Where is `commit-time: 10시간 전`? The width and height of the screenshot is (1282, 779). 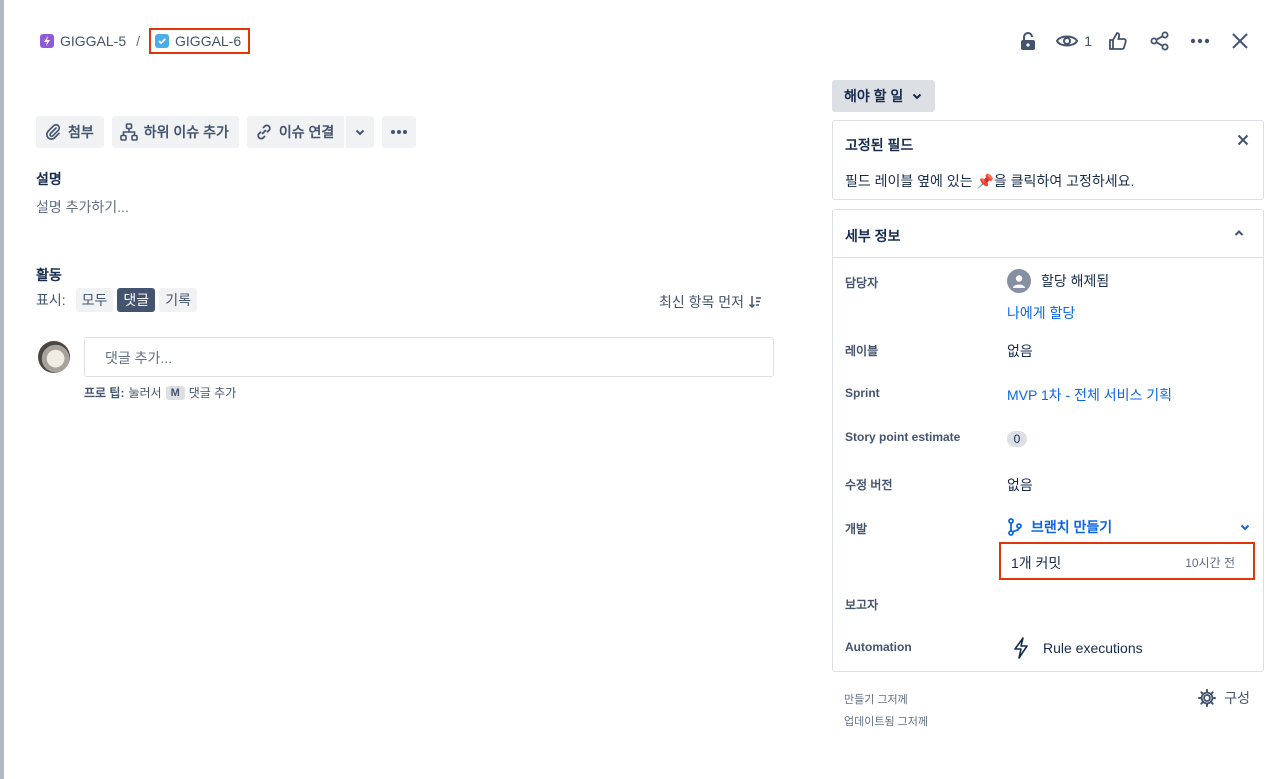 commit-time: 10시간 전 is located at coordinates (1210, 563).